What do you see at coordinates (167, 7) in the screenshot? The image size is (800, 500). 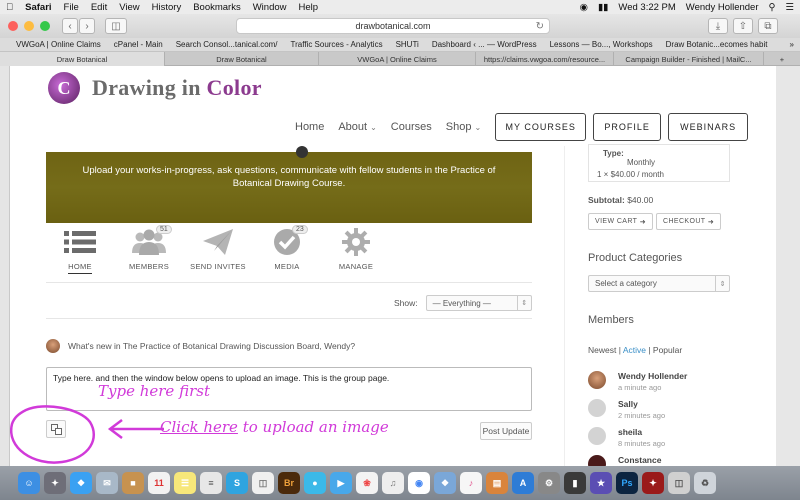 I see `menu-history: History` at bounding box center [167, 7].